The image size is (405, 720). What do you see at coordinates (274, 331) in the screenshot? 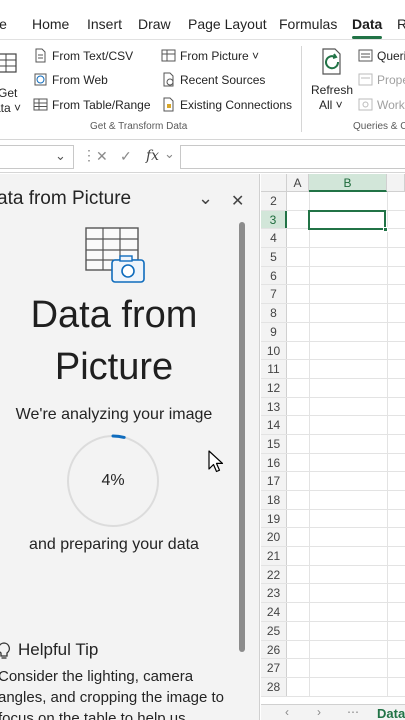
I see `row-header: 9` at bounding box center [274, 331].